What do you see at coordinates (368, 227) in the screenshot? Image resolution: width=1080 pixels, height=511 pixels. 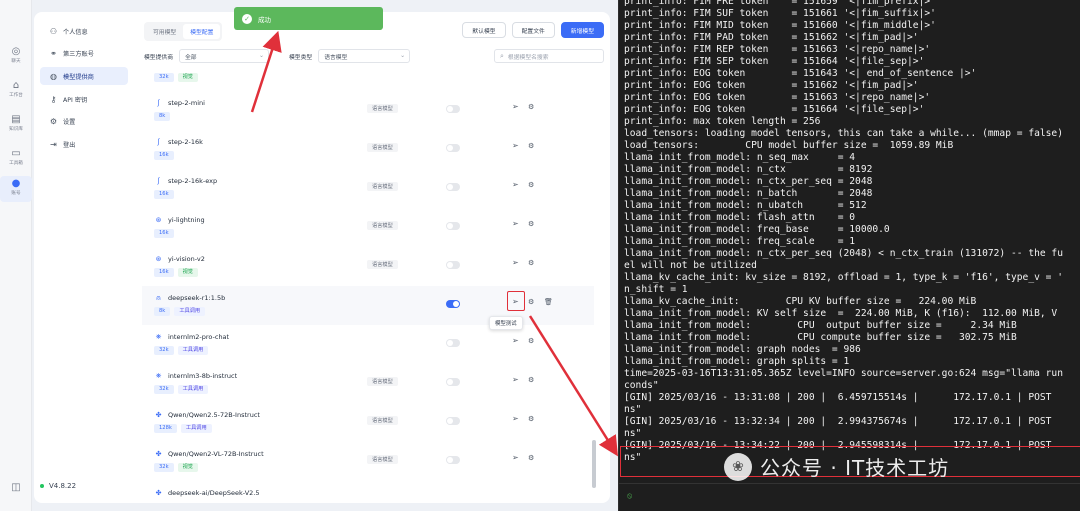 I see `model-row: ⊛ yi-lightning 16k 语言模型 ➢ ⚙` at bounding box center [368, 227].